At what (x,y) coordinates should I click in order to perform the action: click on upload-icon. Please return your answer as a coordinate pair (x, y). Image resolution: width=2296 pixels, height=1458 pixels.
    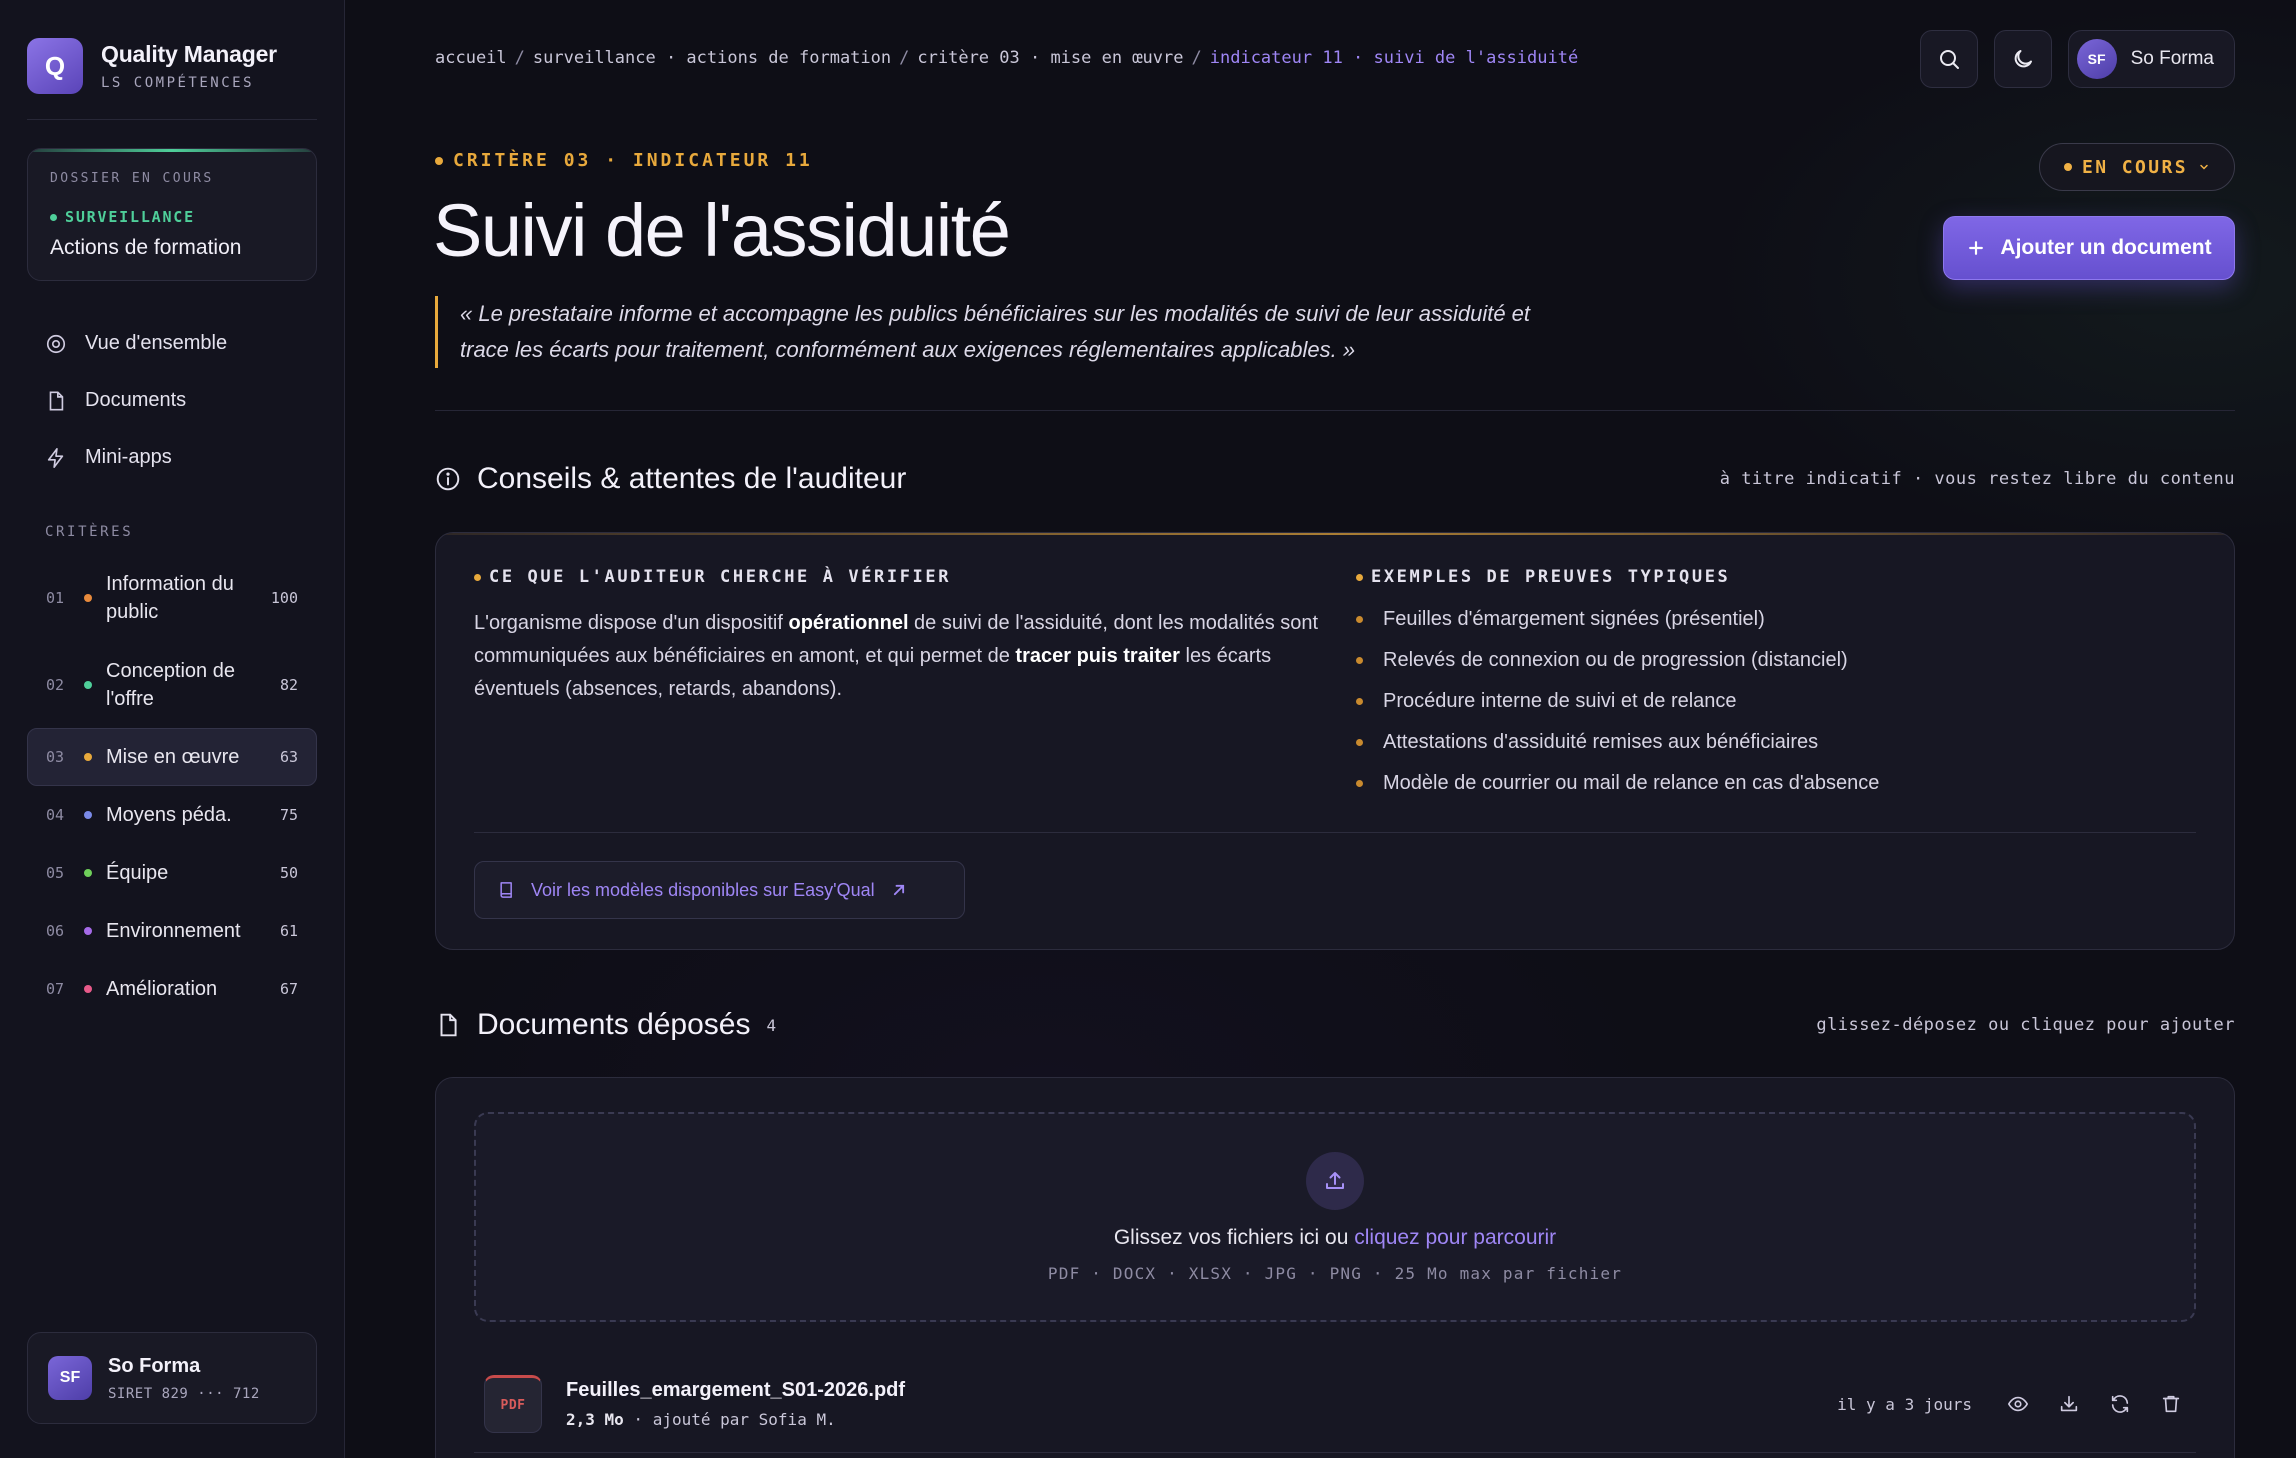
    Looking at the image, I should click on (1335, 1180).